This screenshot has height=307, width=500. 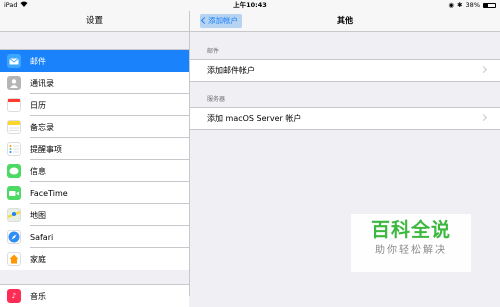 What do you see at coordinates (489, 5) in the screenshot?
I see `battery-icon` at bounding box center [489, 5].